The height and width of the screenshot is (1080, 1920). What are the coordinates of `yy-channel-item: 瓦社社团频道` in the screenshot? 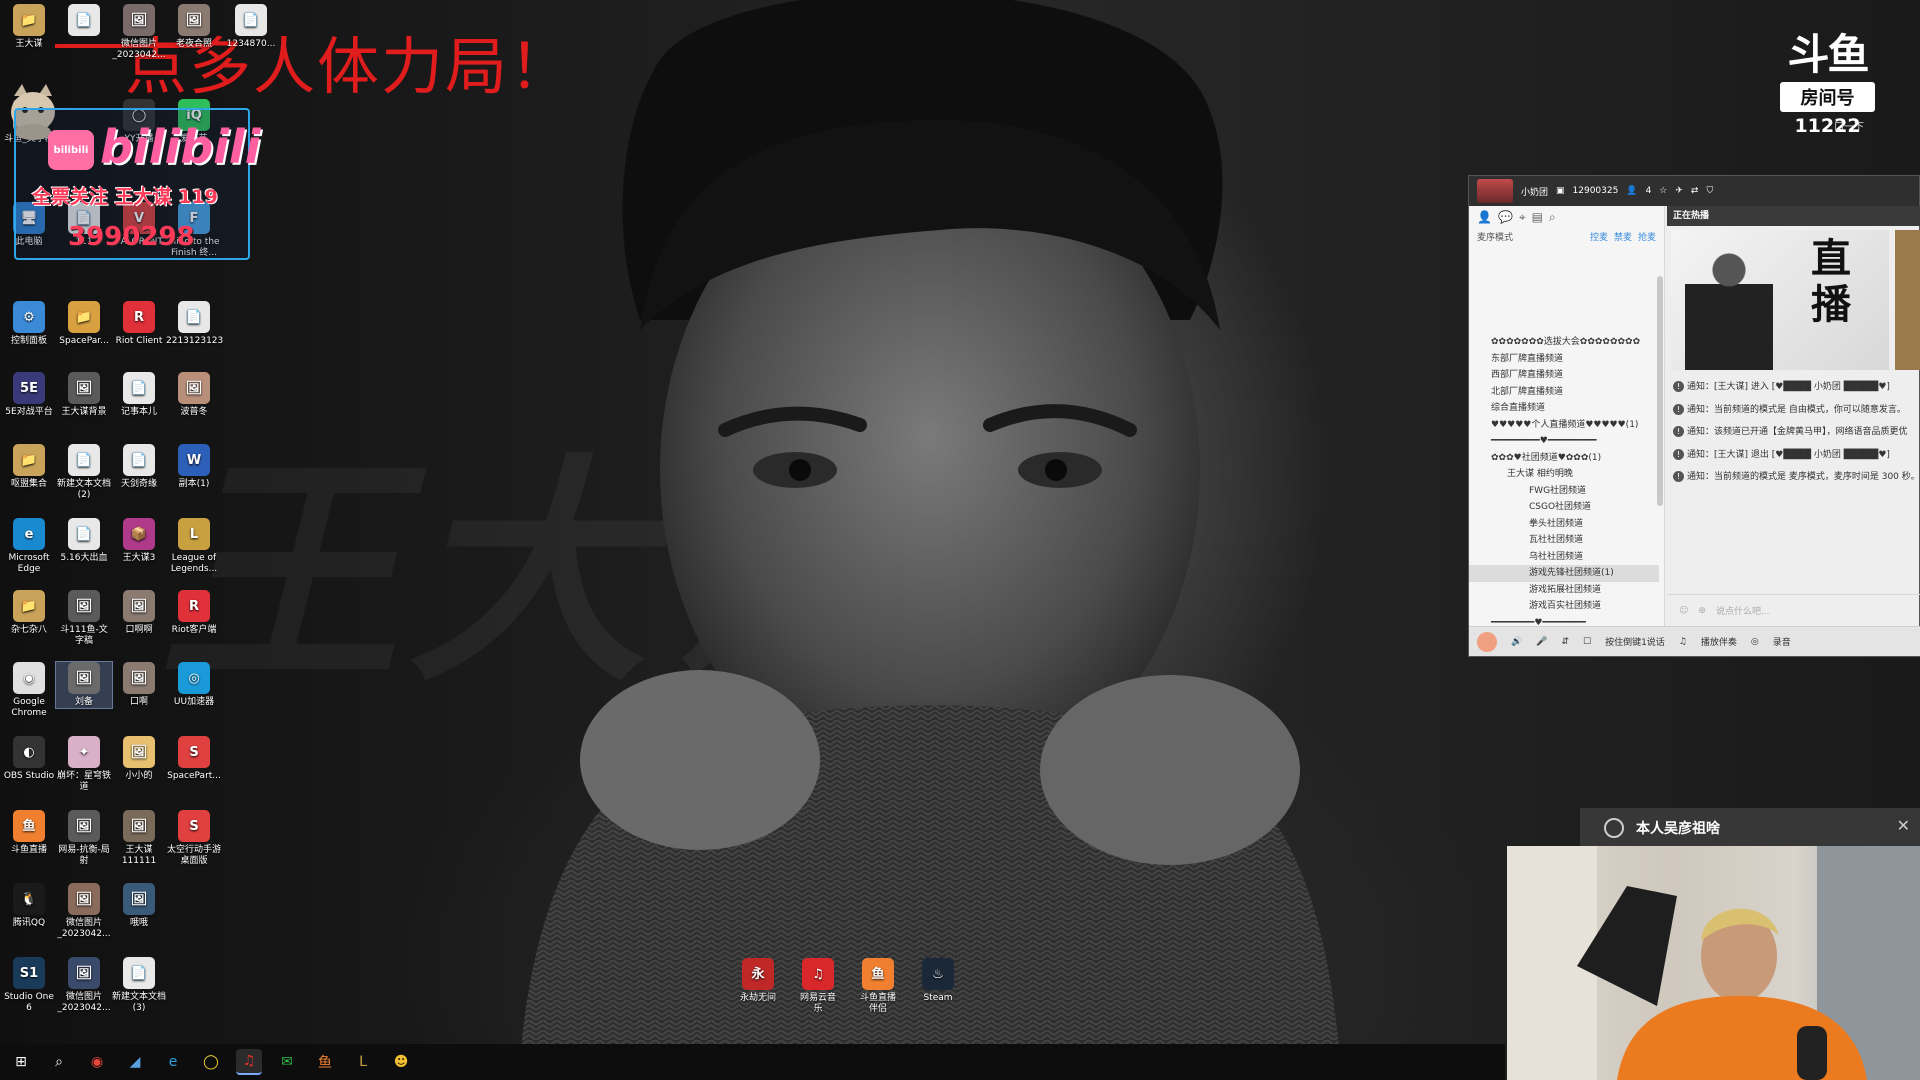 It's located at (1564, 540).